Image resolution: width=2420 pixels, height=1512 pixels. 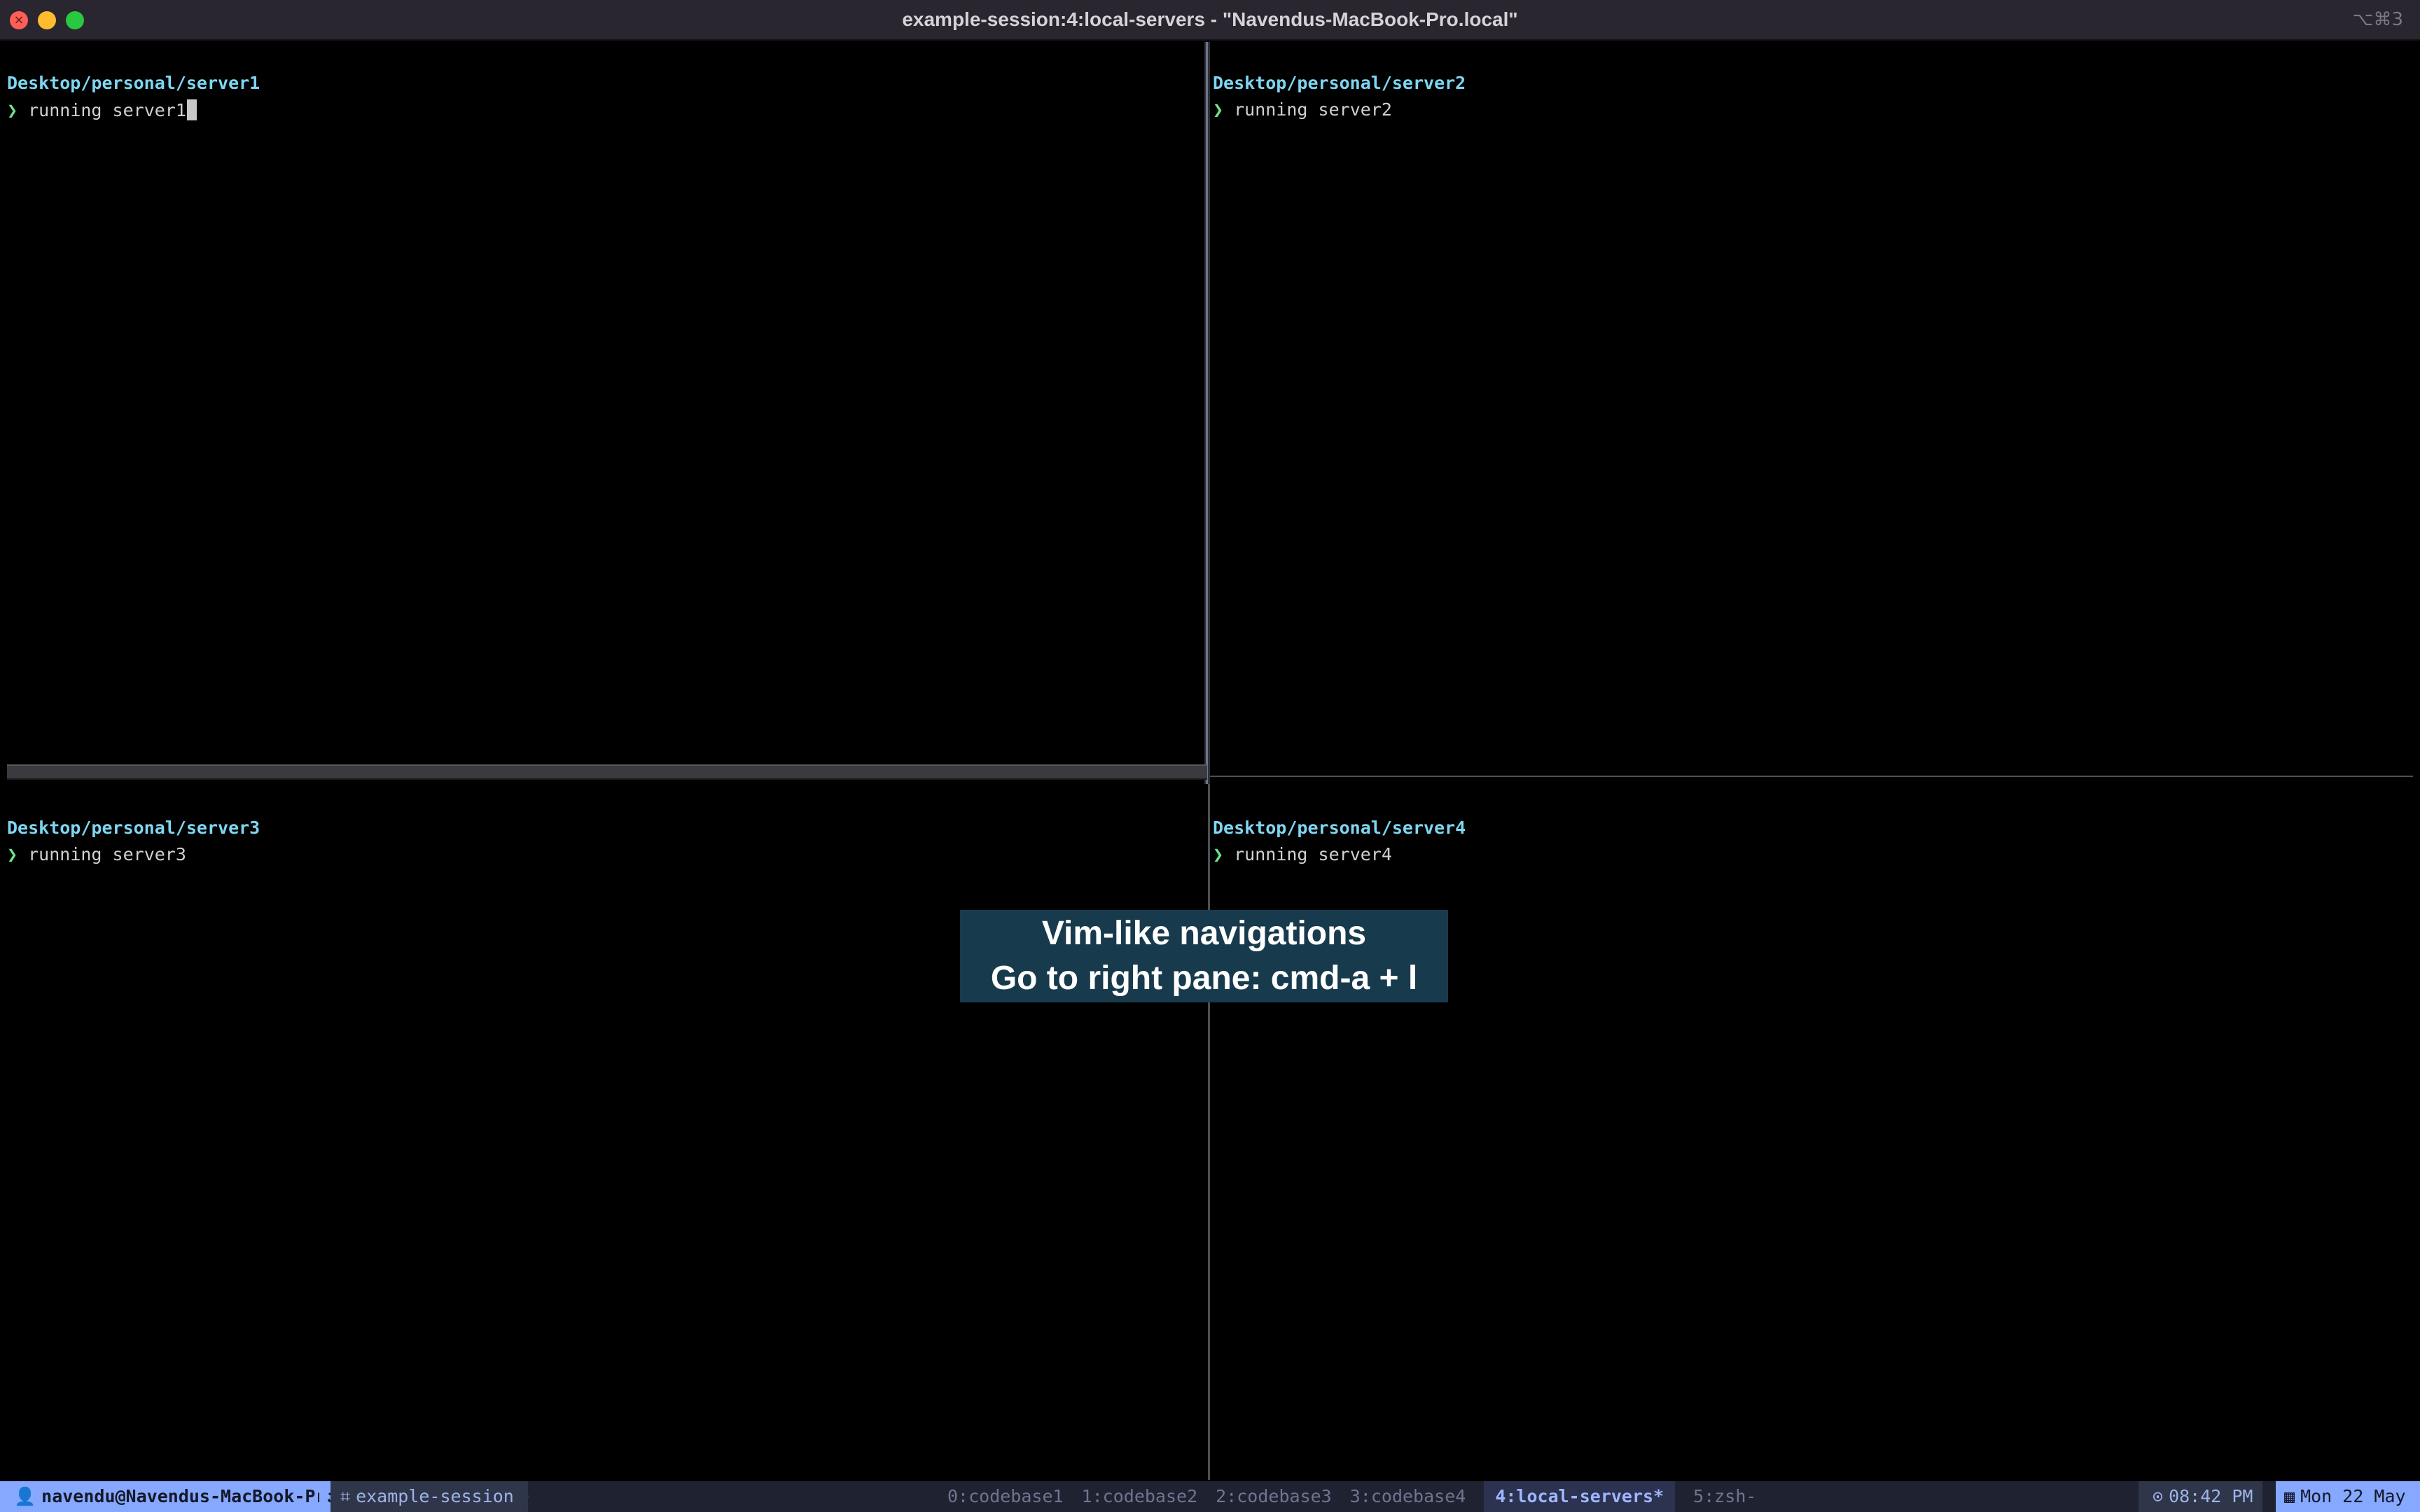 I want to click on pane-divider-horizontal, so click(x=1812, y=776).